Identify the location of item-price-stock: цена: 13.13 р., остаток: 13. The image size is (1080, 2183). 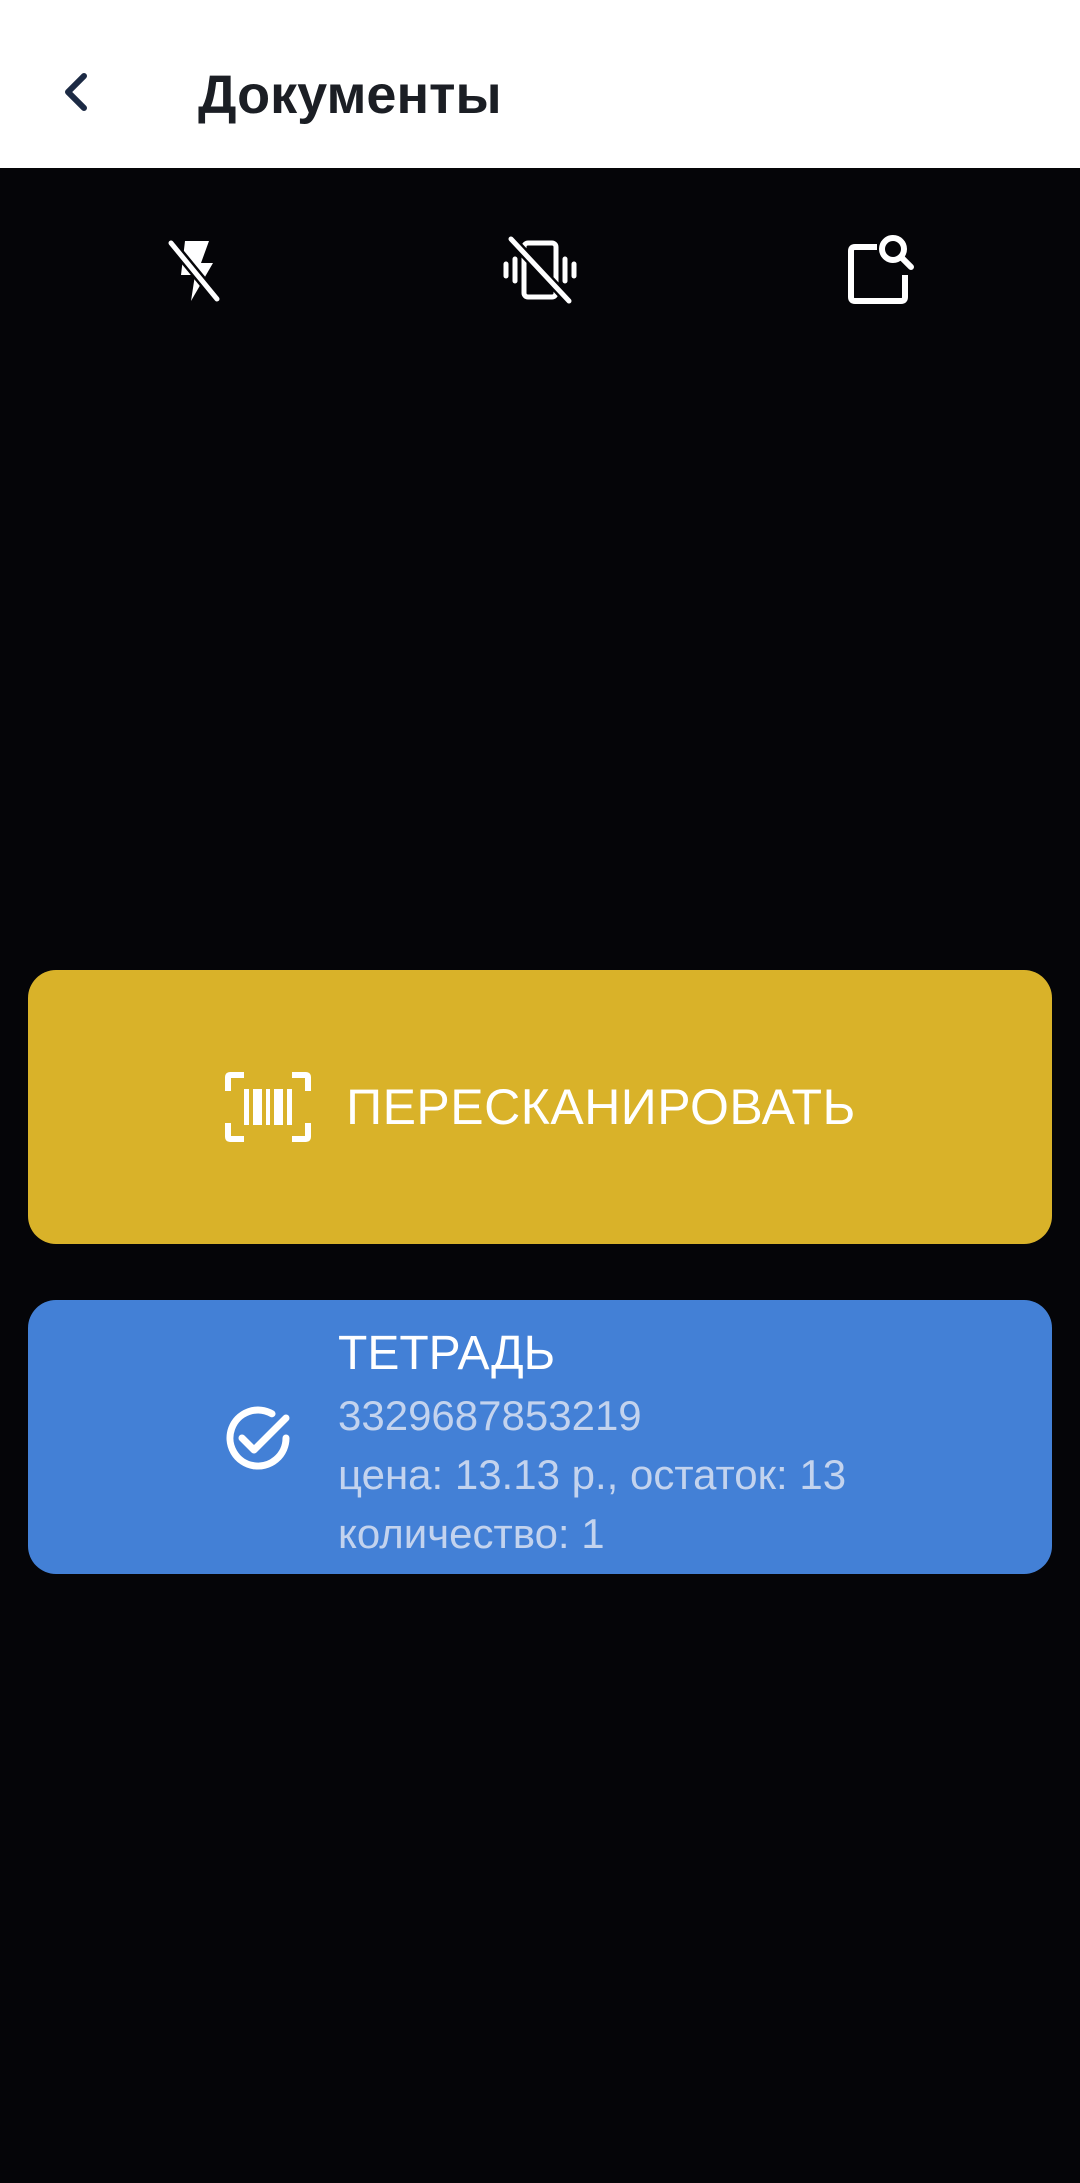
(592, 1474).